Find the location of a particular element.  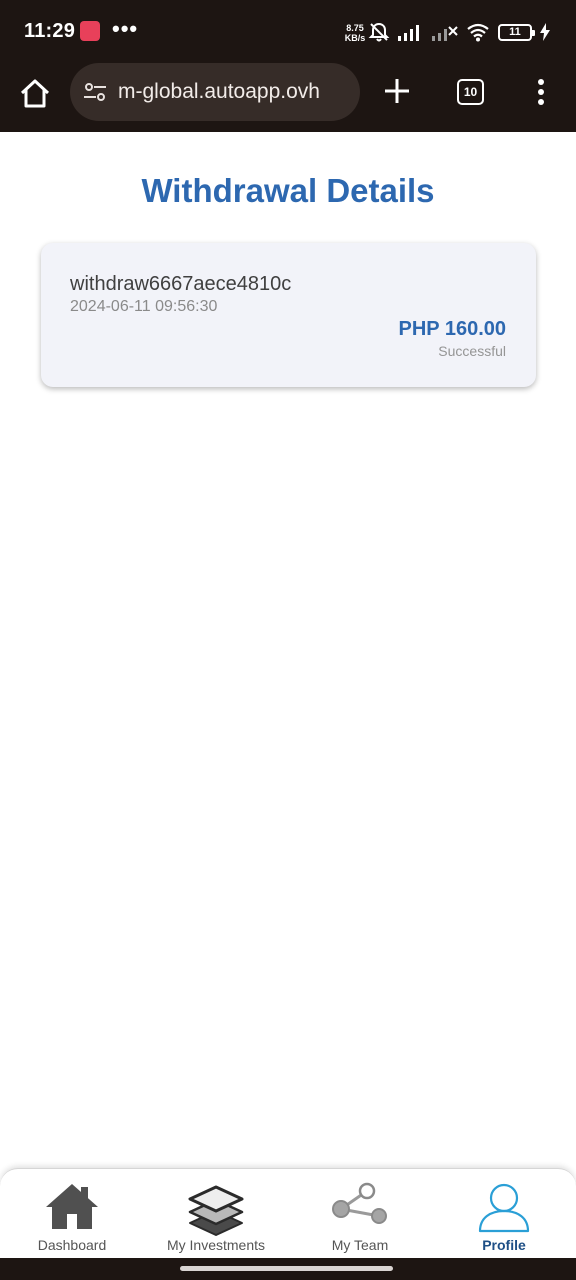

status-icons: 11 is located at coordinates (459, 32).